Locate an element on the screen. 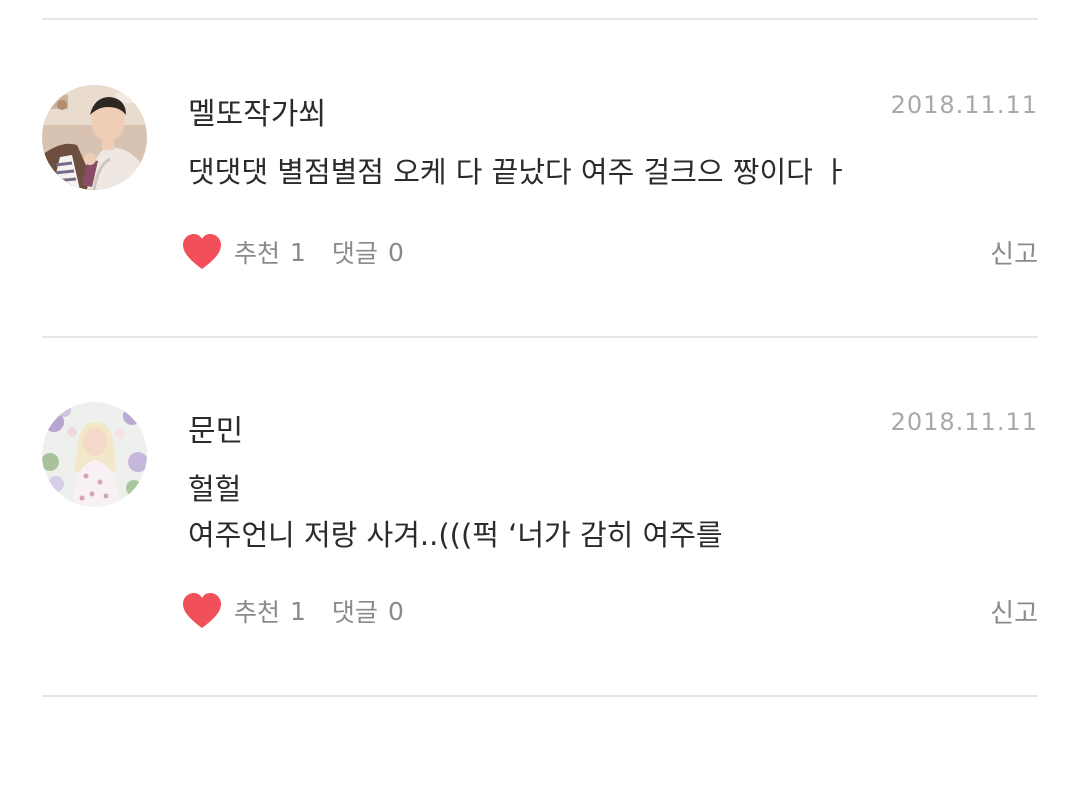 The width and height of the screenshot is (1080, 810). comment-author: 멜또작가쐬 is located at coordinates (257, 111).